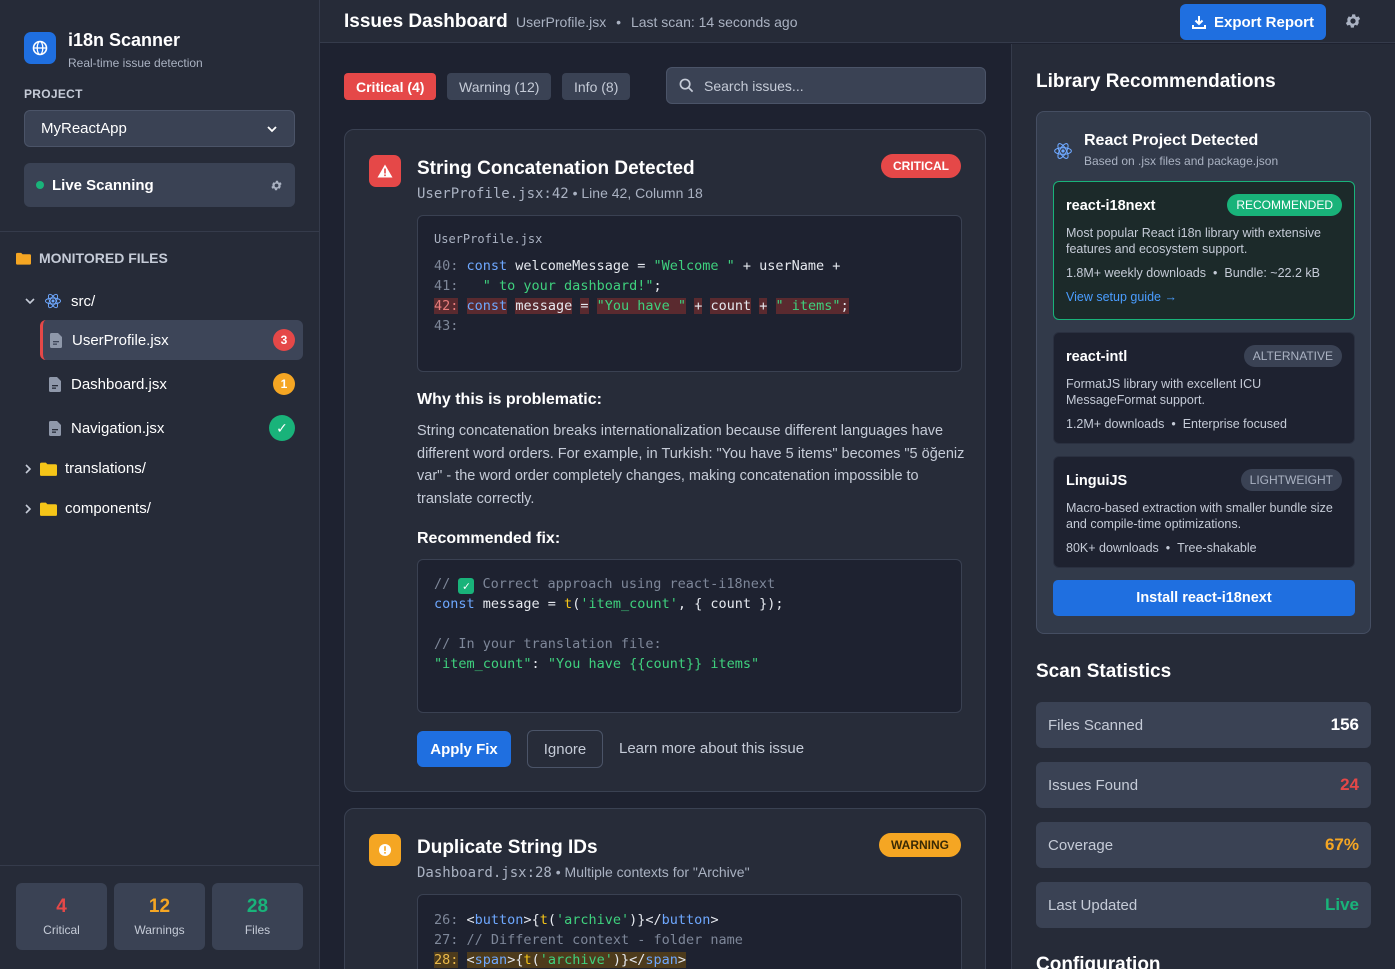 The width and height of the screenshot is (1395, 969). What do you see at coordinates (714, 22) in the screenshot?
I see `last-scan: Last scan: 14 seconds ago` at bounding box center [714, 22].